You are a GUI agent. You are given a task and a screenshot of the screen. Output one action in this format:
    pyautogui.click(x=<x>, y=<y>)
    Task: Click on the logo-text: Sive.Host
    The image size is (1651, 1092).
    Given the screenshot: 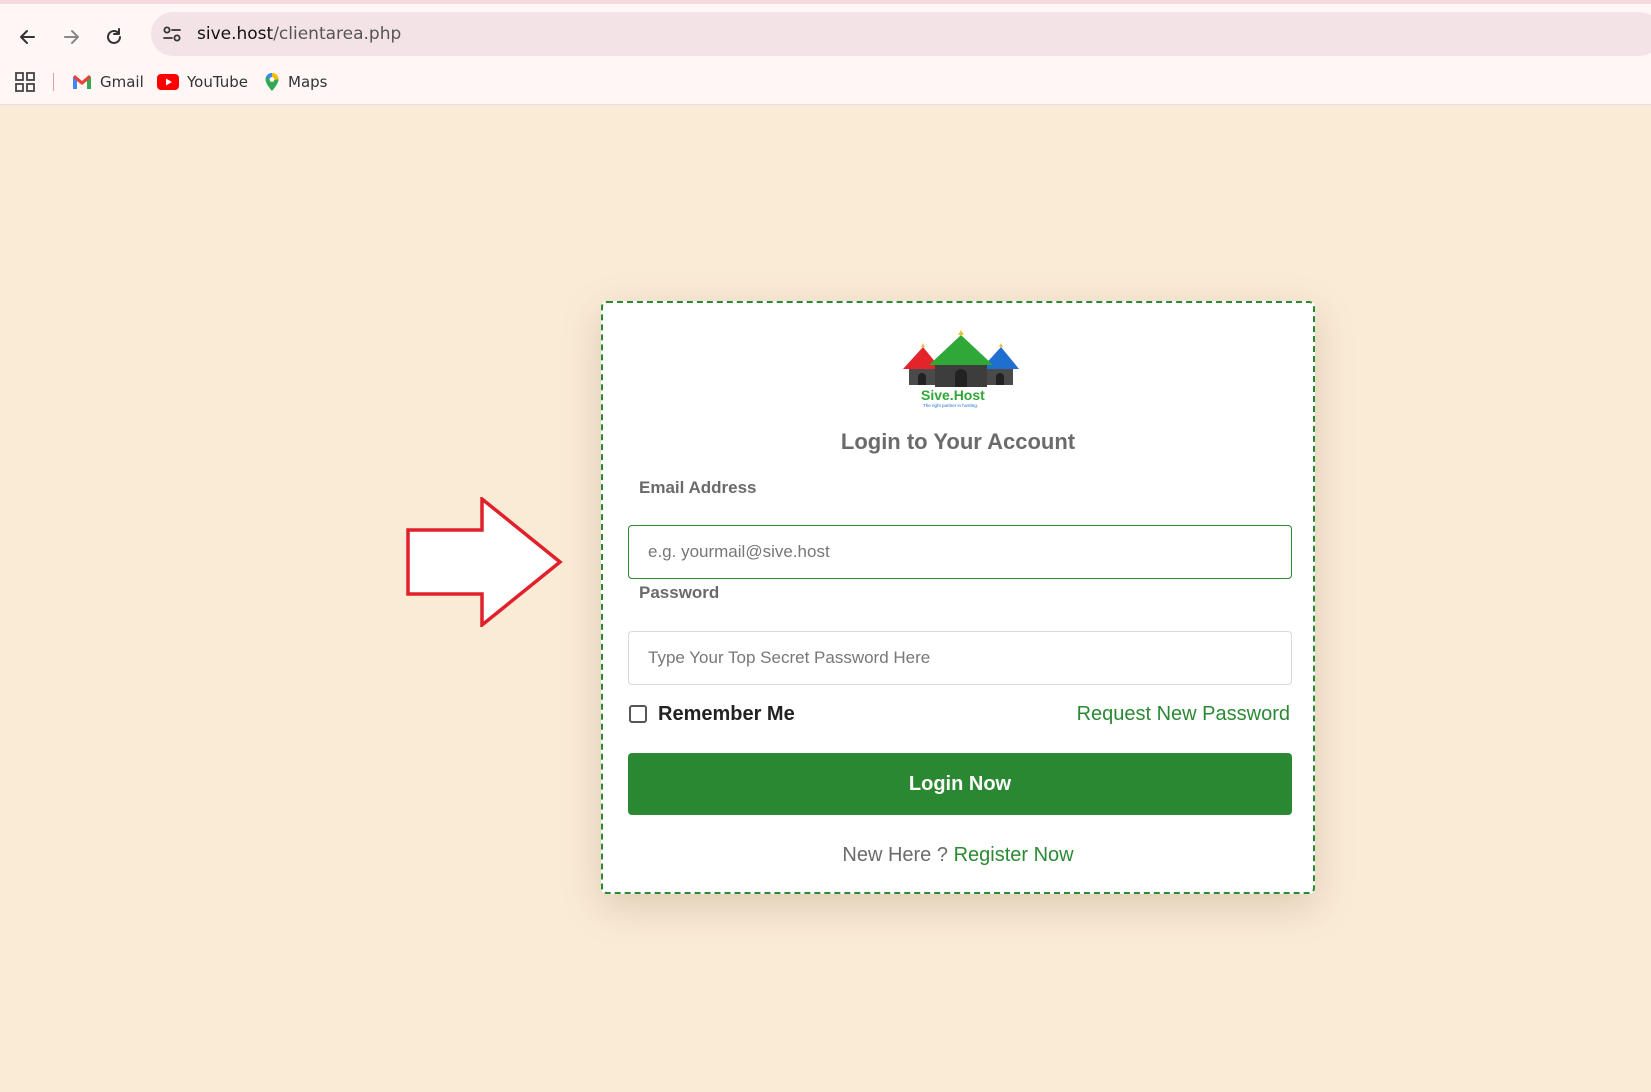 What is the action you would take?
    pyautogui.click(x=953, y=395)
    